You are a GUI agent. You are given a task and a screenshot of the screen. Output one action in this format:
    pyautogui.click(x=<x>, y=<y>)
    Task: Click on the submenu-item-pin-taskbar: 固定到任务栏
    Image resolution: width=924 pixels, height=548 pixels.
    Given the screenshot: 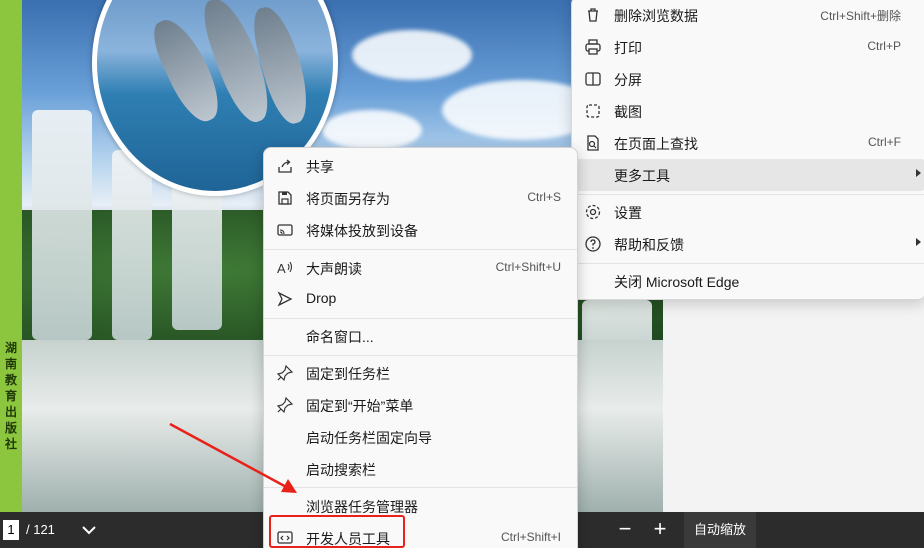 What is the action you would take?
    pyautogui.click(x=420, y=373)
    